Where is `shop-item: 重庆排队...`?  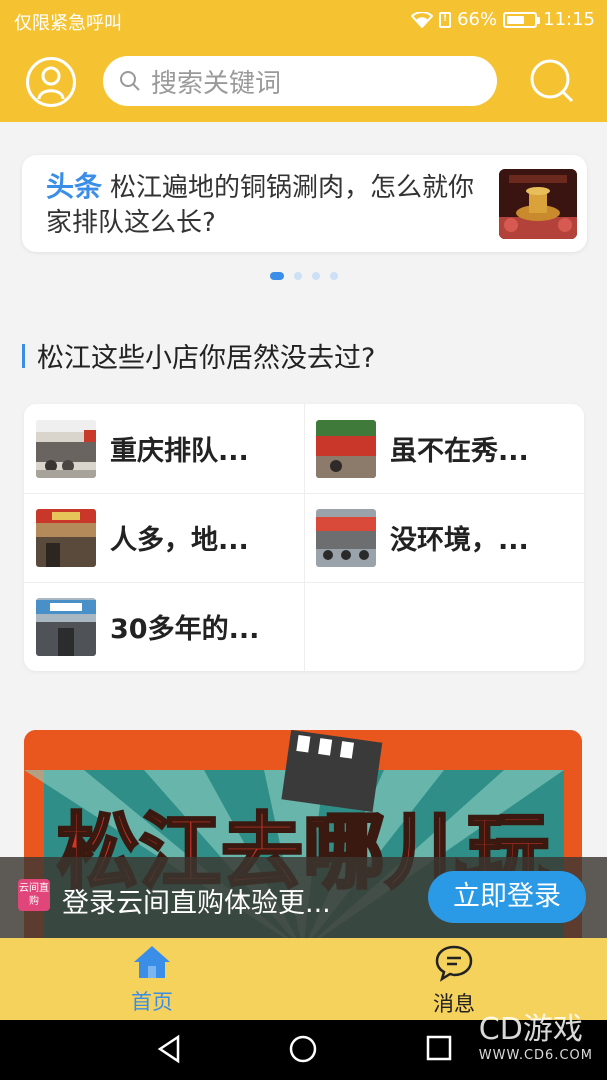 shop-item: 重庆排队... is located at coordinates (164, 448).